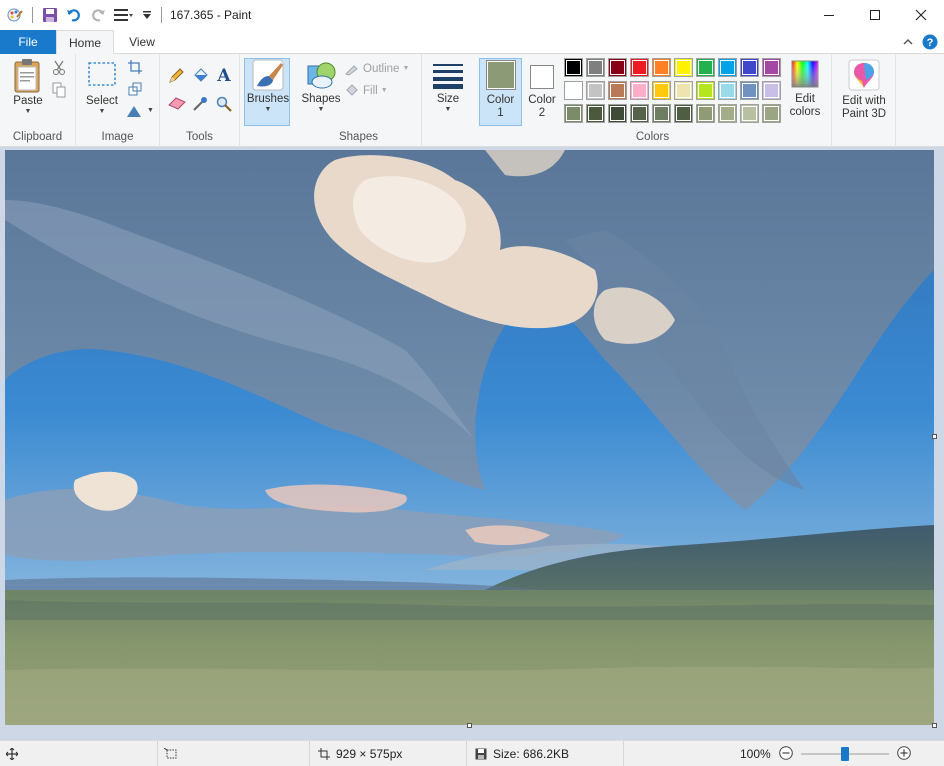  I want to click on image-group-label: Image, so click(117, 137).